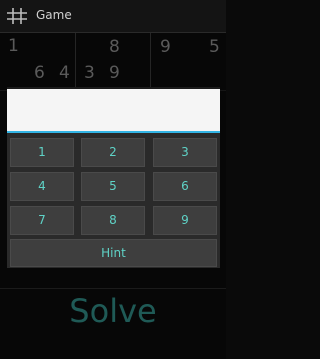 This screenshot has height=359, width=320. Describe the element at coordinates (185, 186) in the screenshot. I see `key-6: 6` at that location.